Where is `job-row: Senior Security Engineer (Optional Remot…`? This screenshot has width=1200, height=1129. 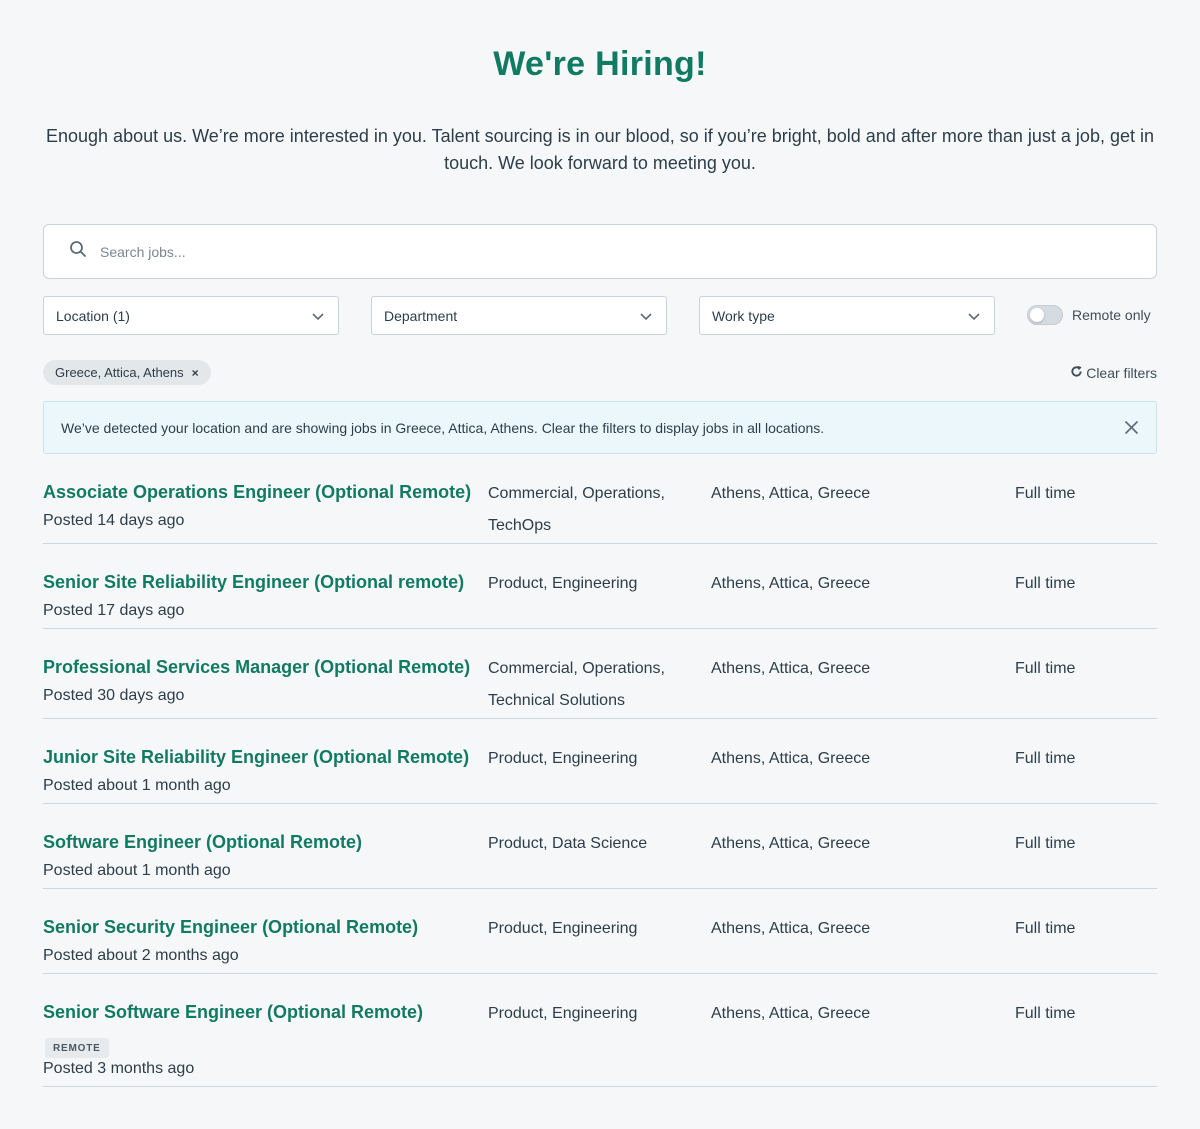
job-row: Senior Security Engineer (Optional Remot… is located at coordinates (600, 940).